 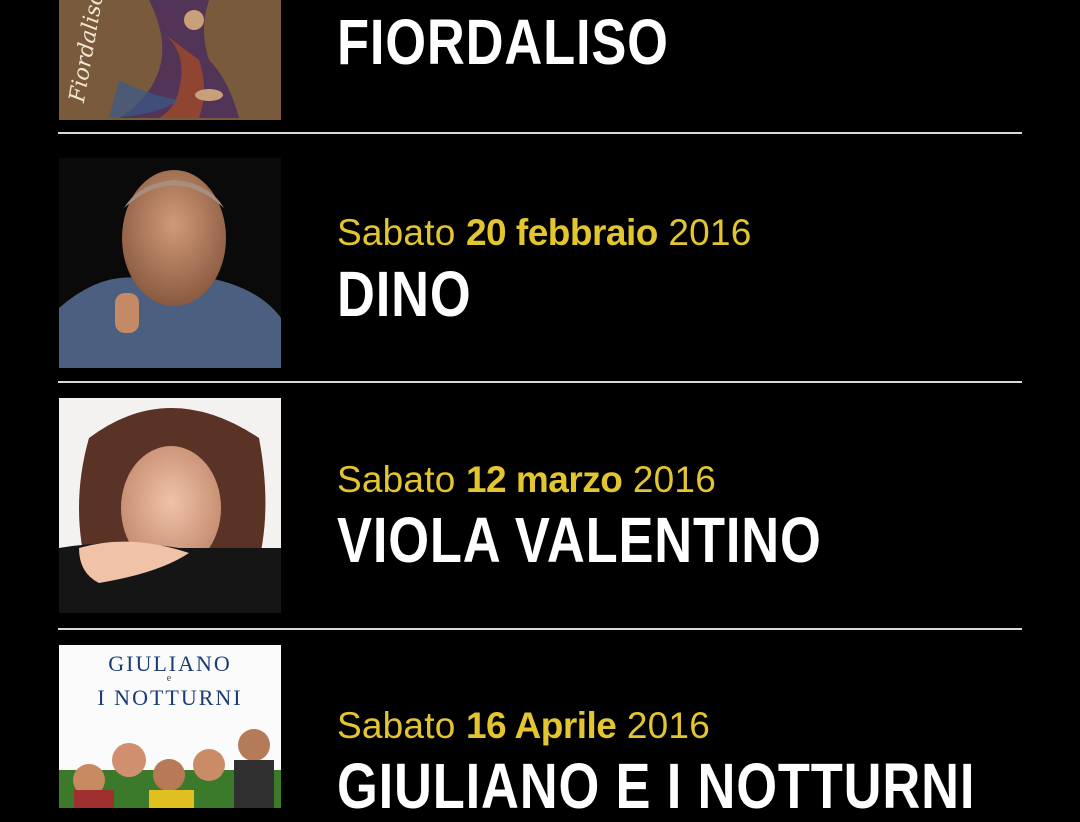 What do you see at coordinates (668, 725) in the screenshot?
I see `event-year-4: 2016` at bounding box center [668, 725].